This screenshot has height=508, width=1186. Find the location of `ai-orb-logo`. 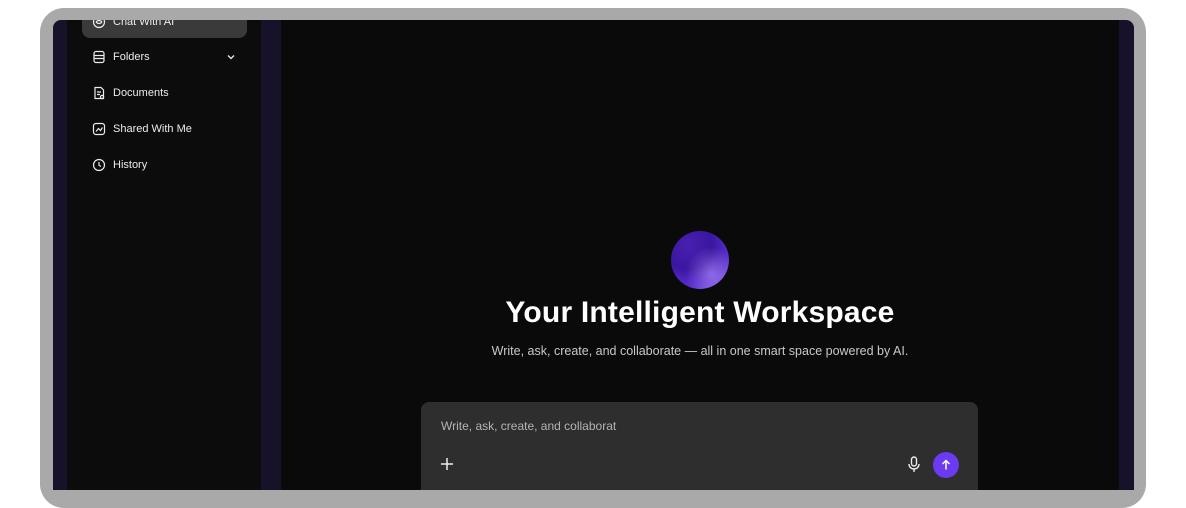

ai-orb-logo is located at coordinates (700, 260).